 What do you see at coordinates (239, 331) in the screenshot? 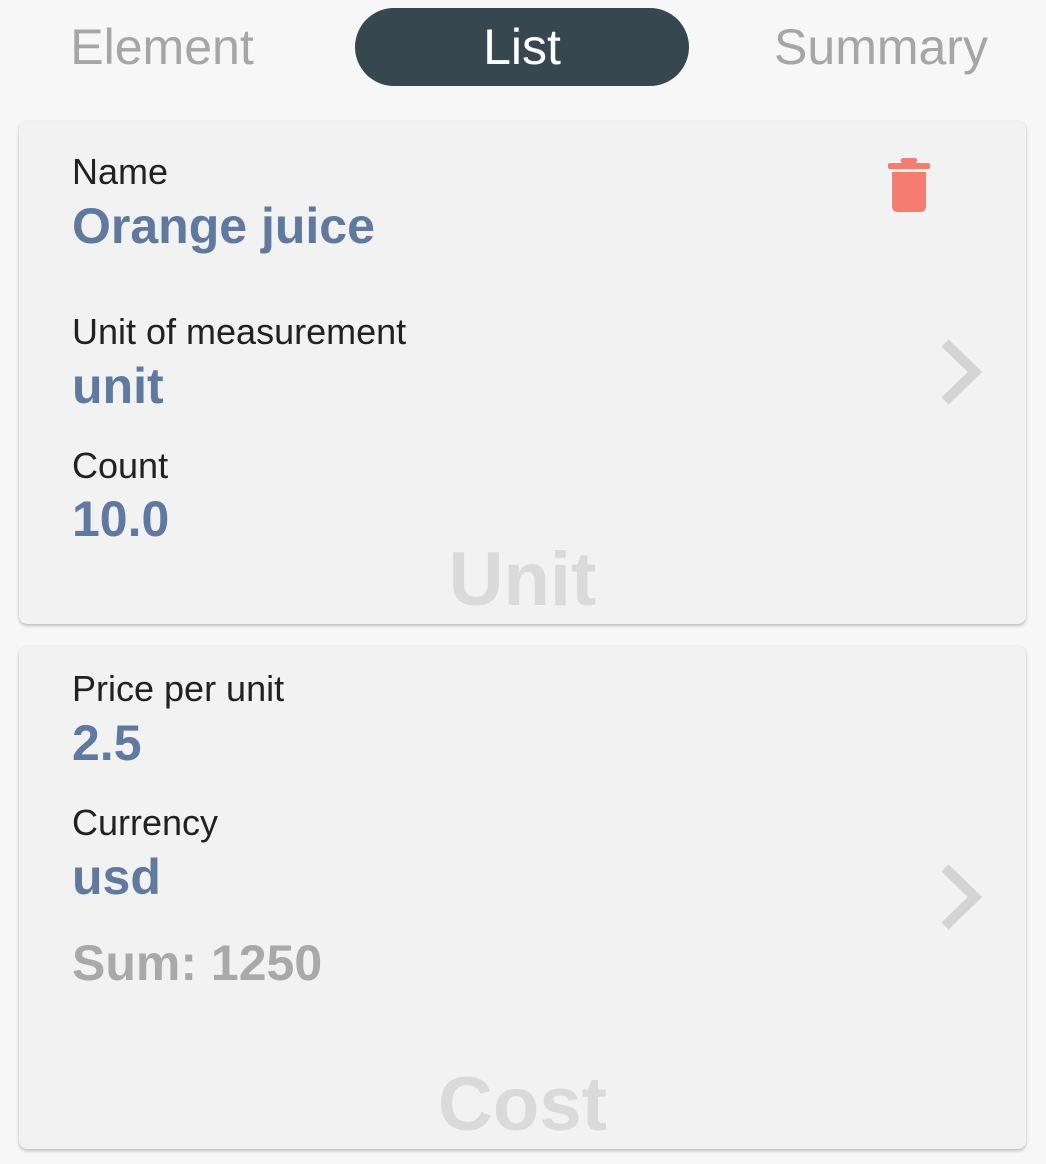
I see `unit-label: Unit of measurement` at bounding box center [239, 331].